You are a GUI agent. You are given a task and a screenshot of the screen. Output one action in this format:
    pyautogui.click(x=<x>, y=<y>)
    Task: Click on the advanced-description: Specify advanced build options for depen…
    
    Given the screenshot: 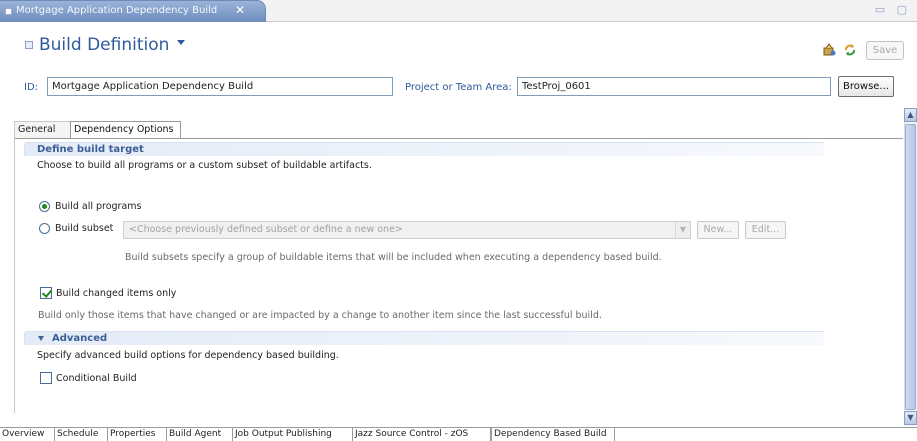 What is the action you would take?
    pyautogui.click(x=188, y=355)
    